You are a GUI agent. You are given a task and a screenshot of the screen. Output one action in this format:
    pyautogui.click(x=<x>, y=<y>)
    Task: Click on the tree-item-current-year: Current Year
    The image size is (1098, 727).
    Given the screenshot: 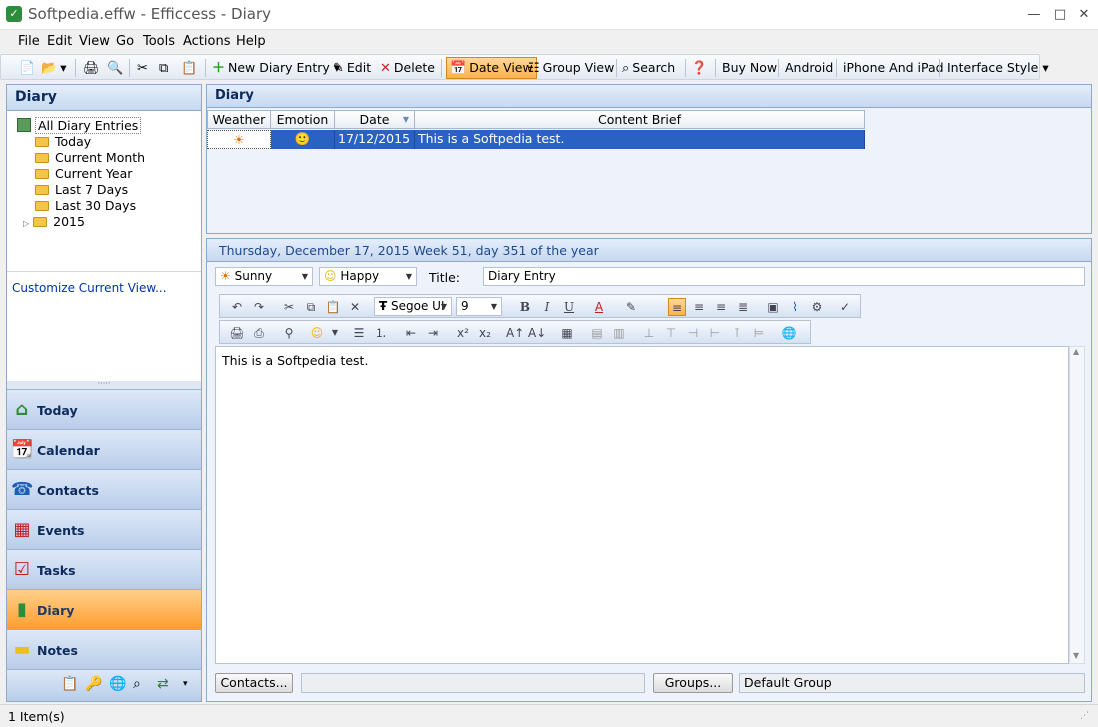 What is the action you would take?
    pyautogui.click(x=83, y=174)
    